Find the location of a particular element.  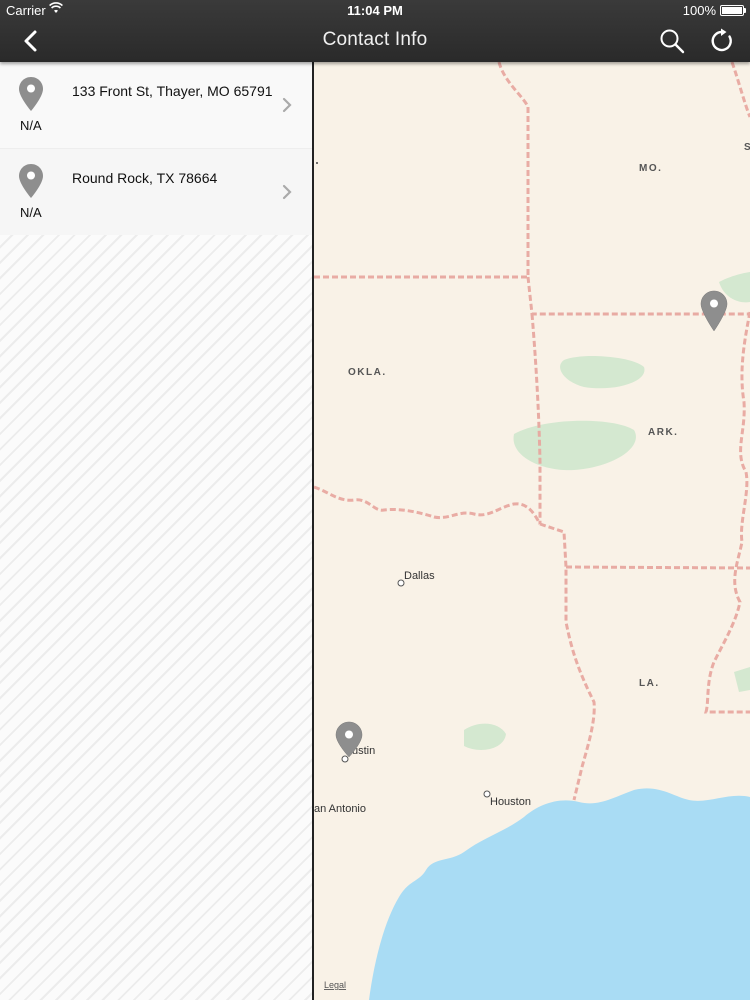

city-label-san-antonio: an Antonio is located at coordinates (340, 809).